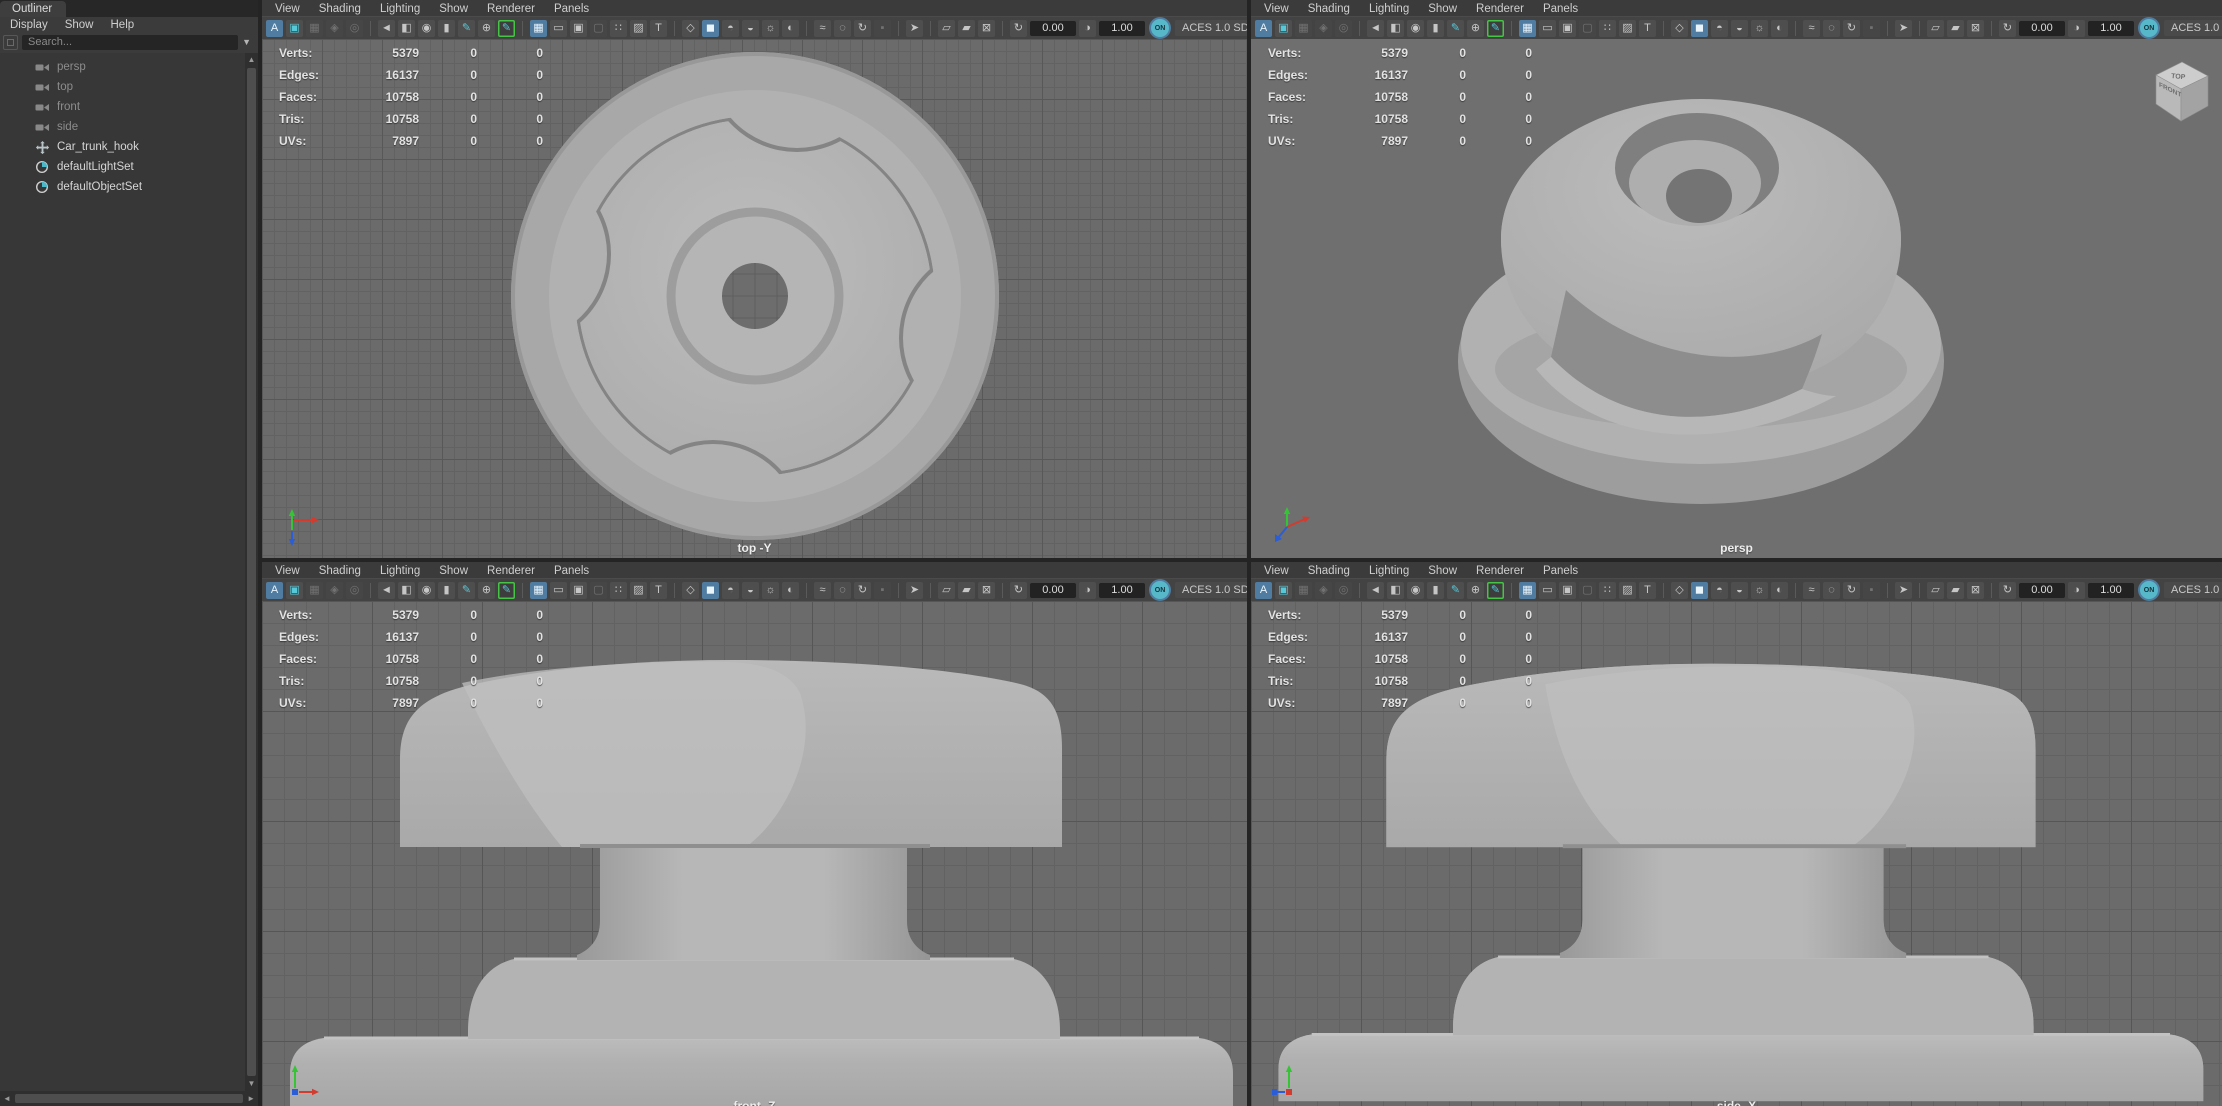 The width and height of the screenshot is (2222, 1106). Describe the element at coordinates (750, 28) in the screenshot. I see `default-material-icon: ◒` at that location.